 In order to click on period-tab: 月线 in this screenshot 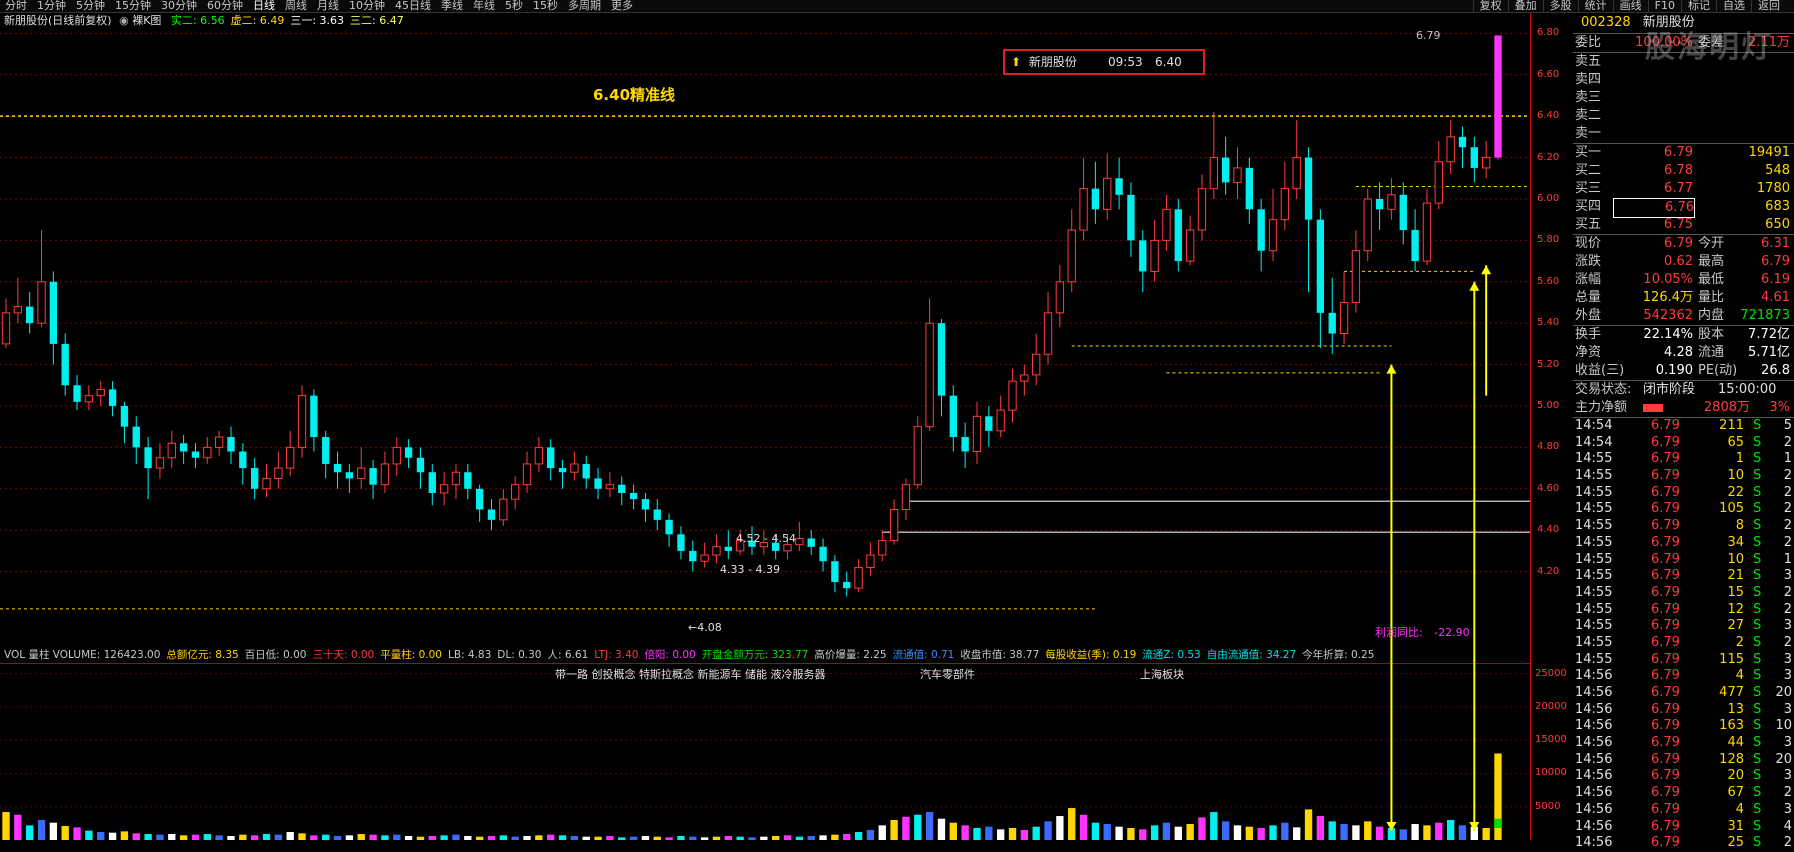, I will do `click(328, 6)`.